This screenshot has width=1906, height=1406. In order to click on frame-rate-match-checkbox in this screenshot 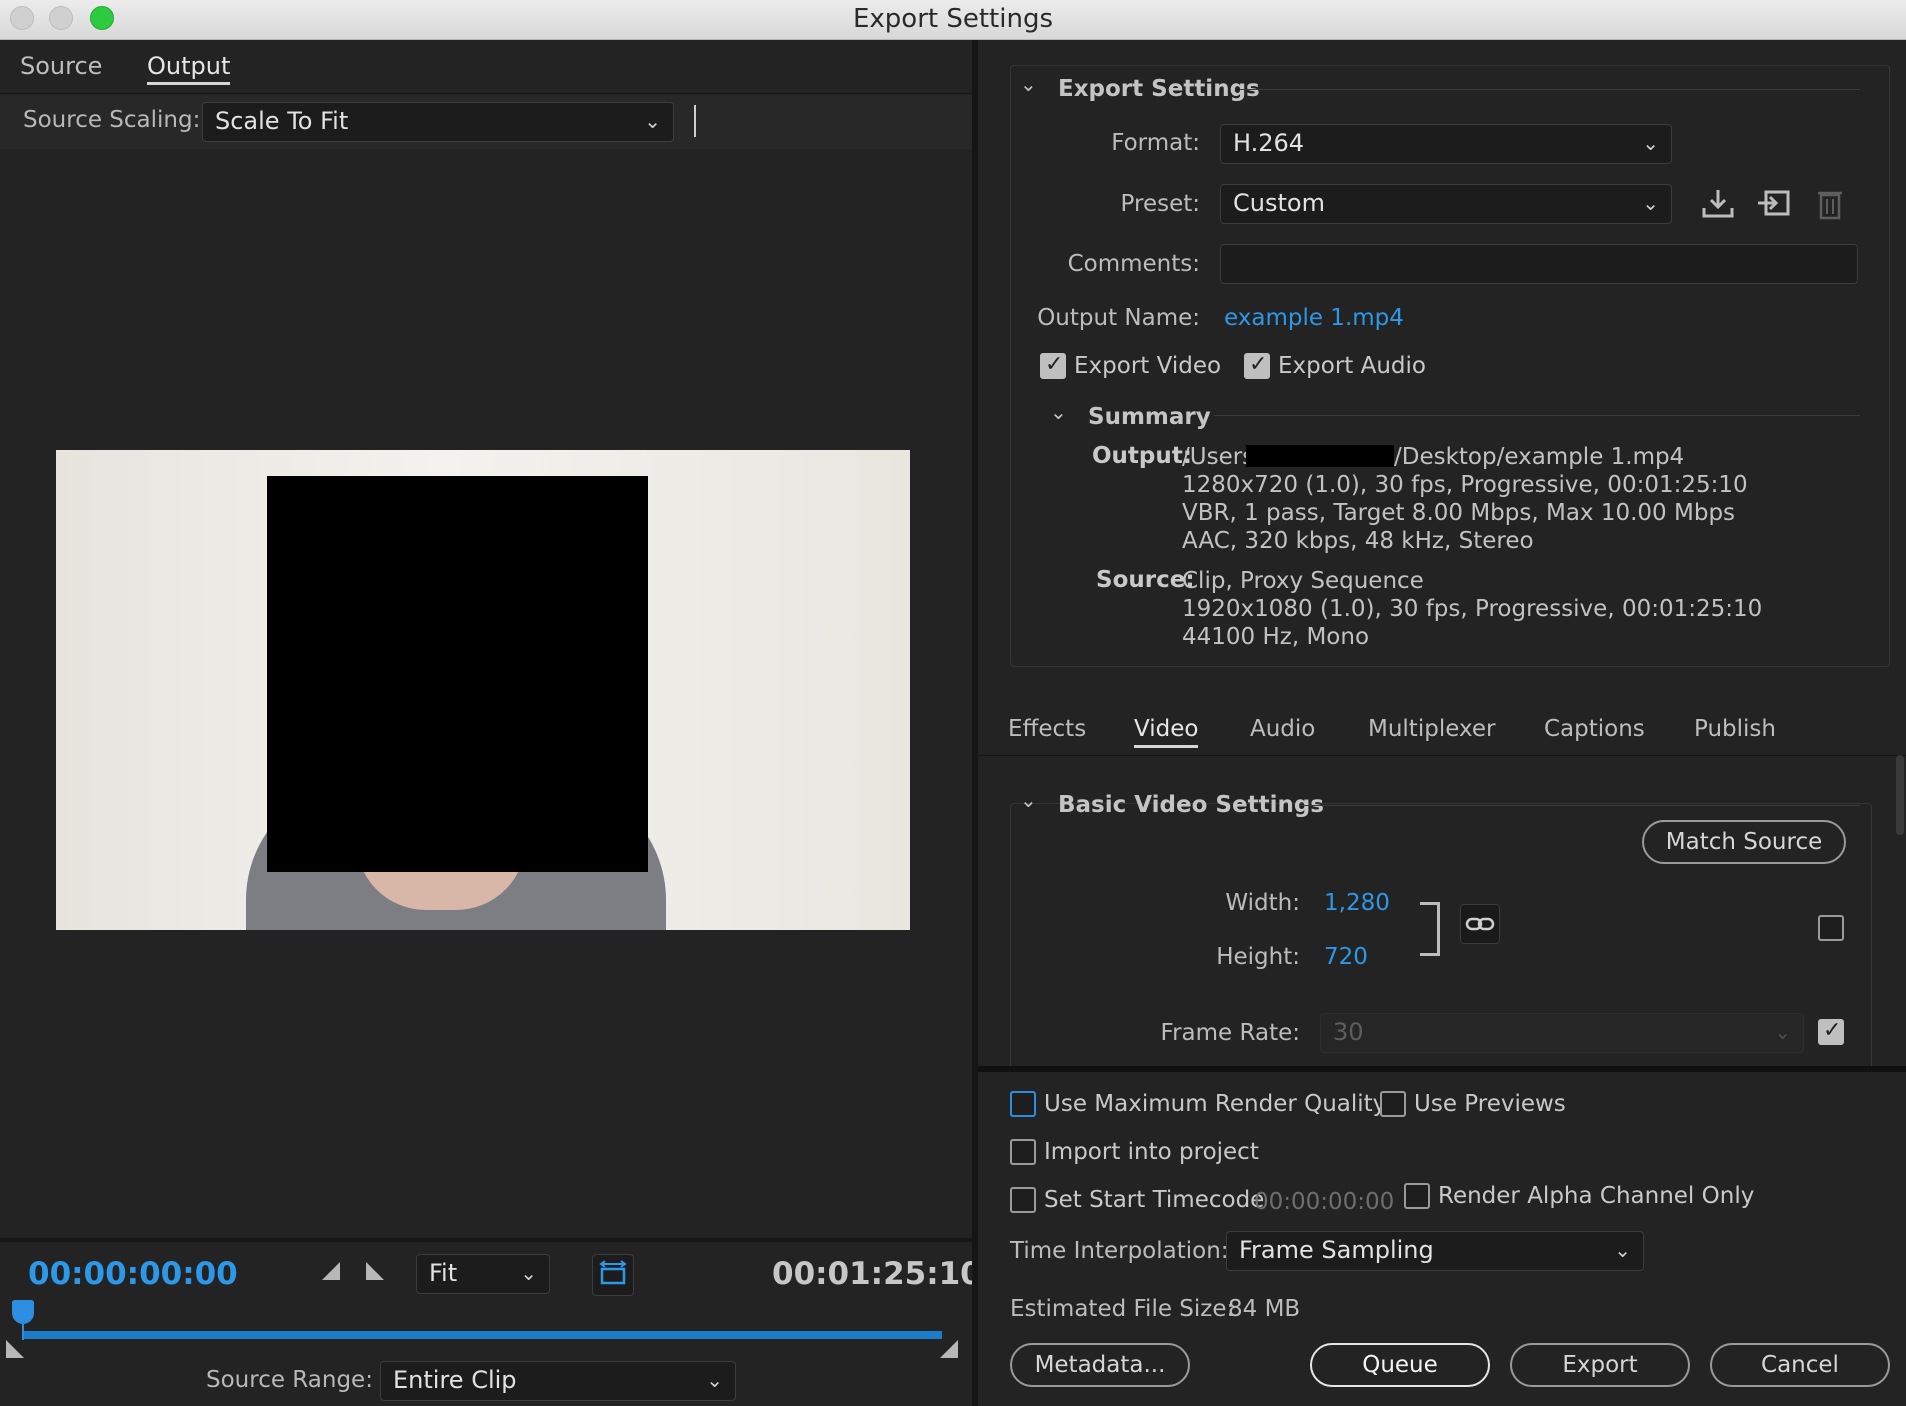, I will do `click(1831, 1031)`.